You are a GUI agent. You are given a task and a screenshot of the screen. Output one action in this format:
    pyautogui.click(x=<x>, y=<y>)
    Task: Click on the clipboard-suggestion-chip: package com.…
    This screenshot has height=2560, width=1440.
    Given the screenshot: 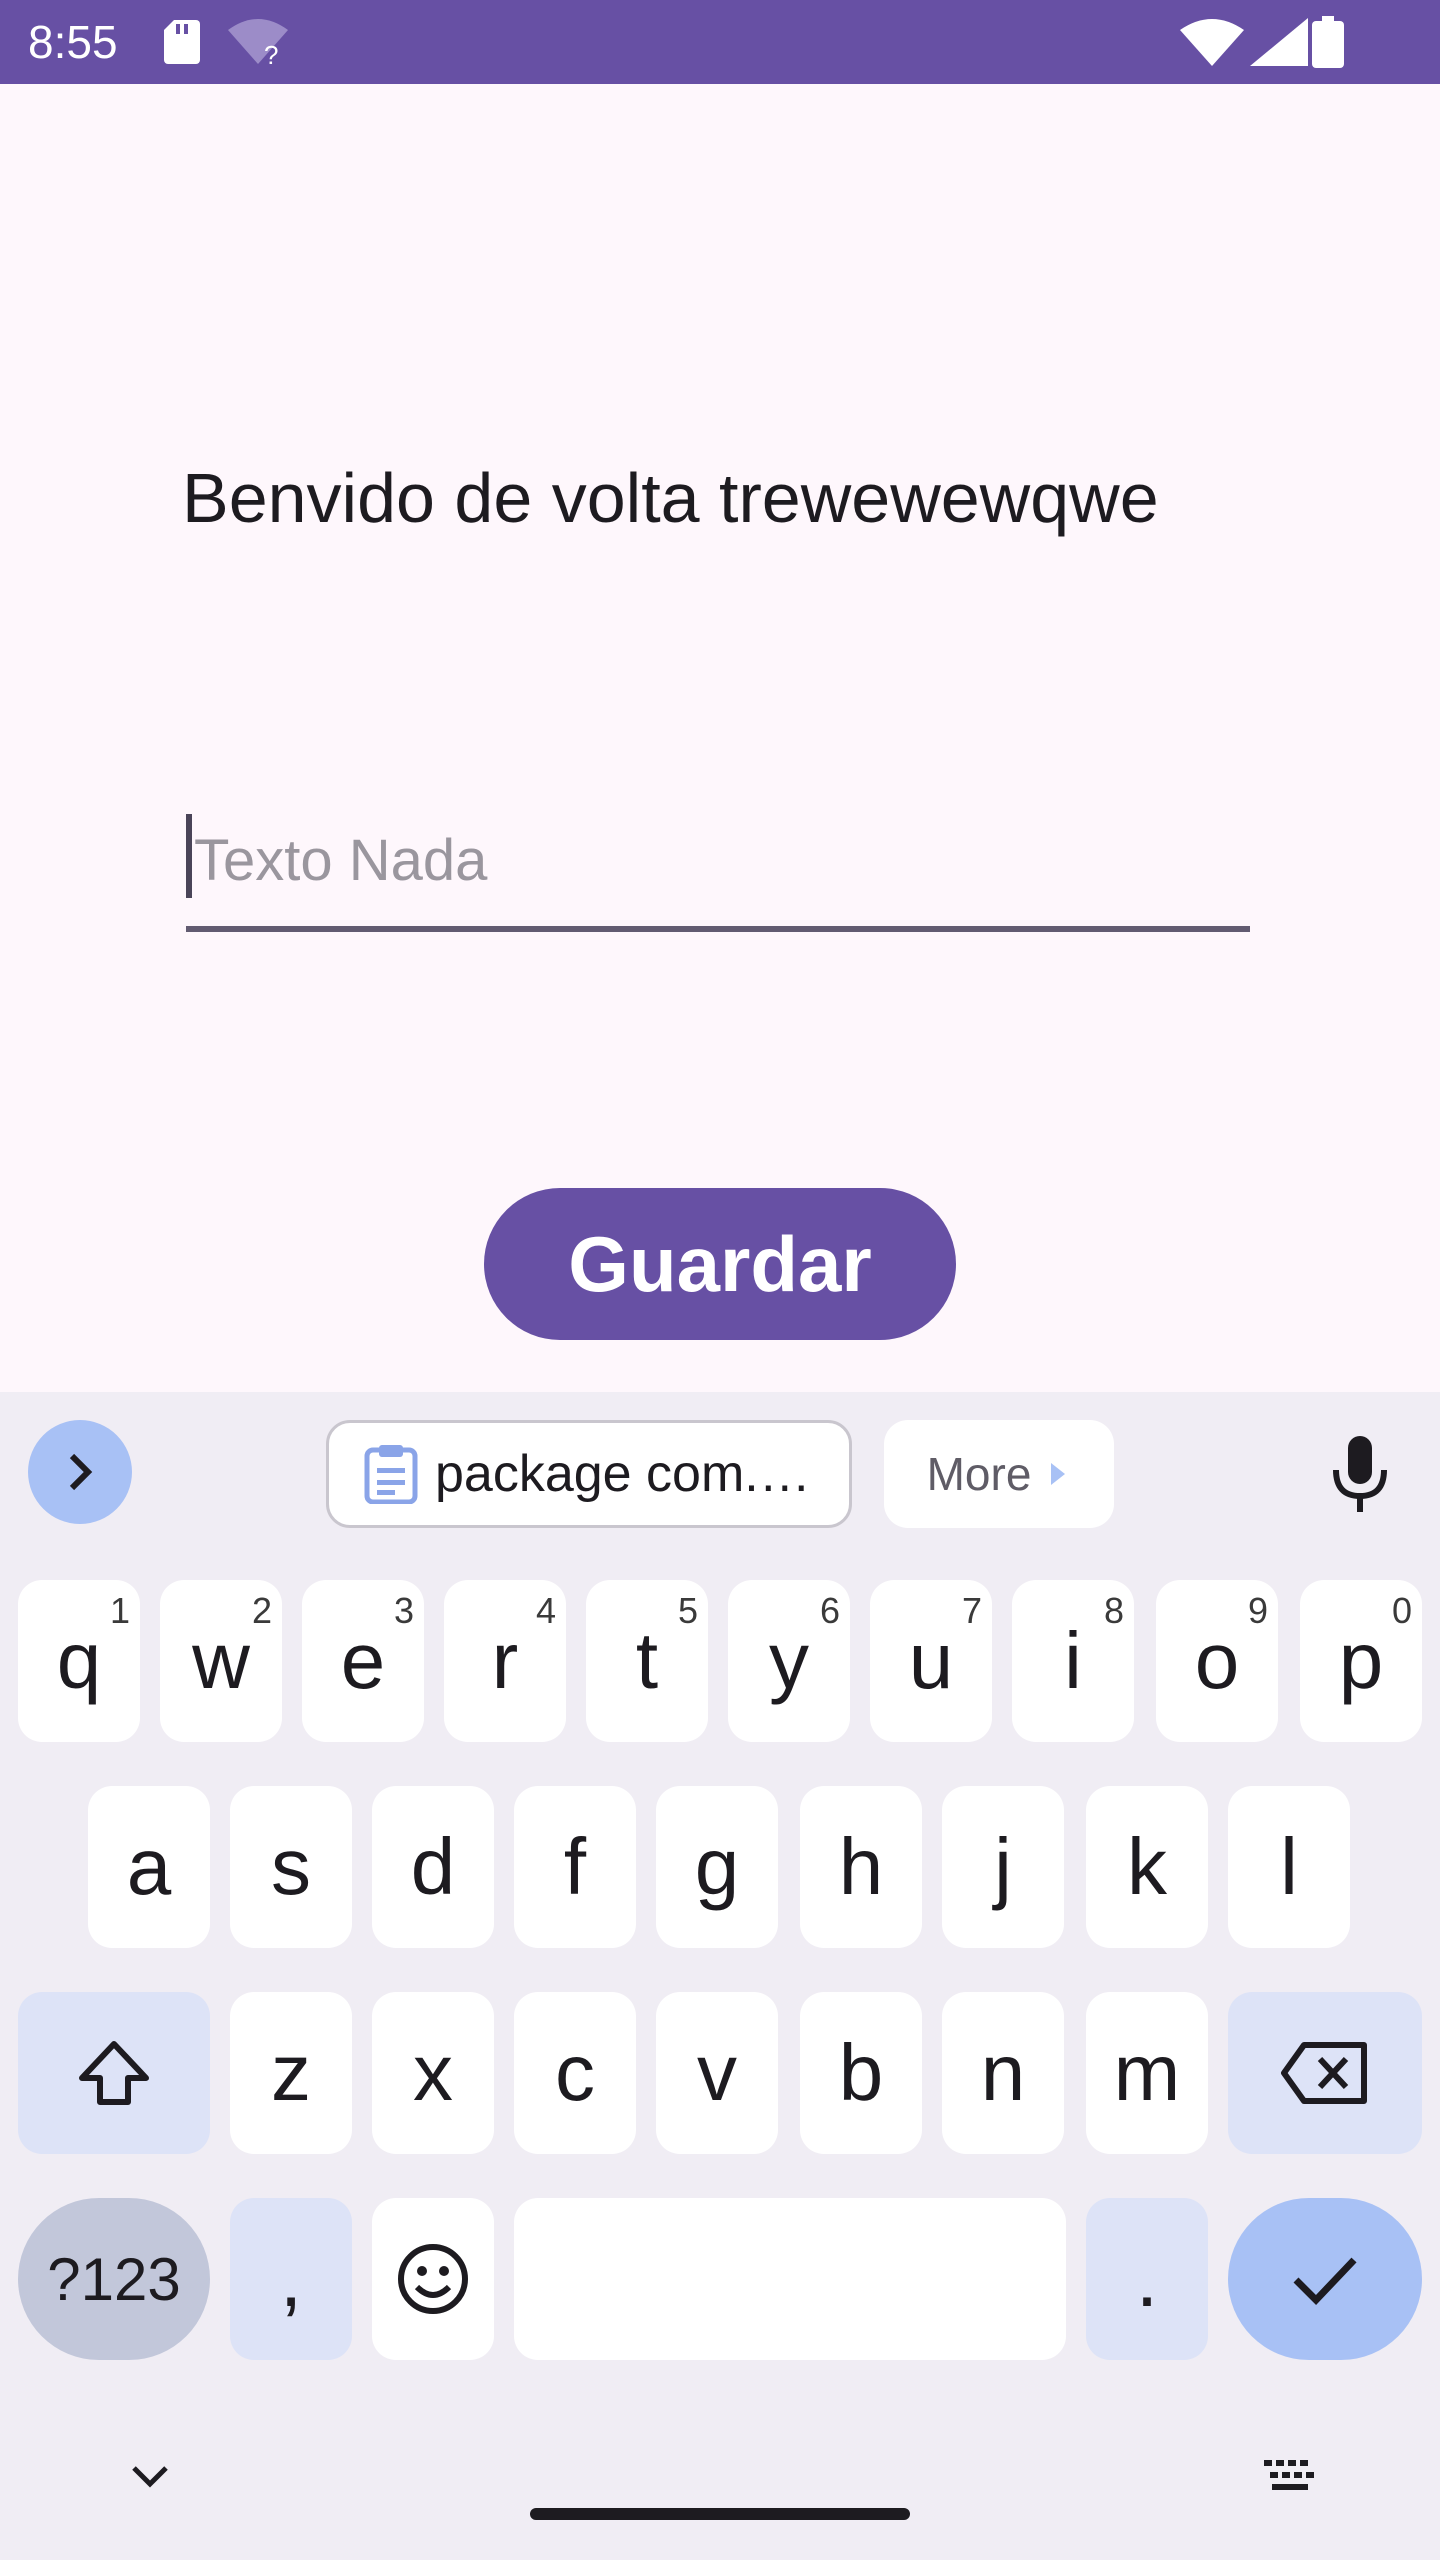 What is the action you would take?
    pyautogui.click(x=589, y=1474)
    